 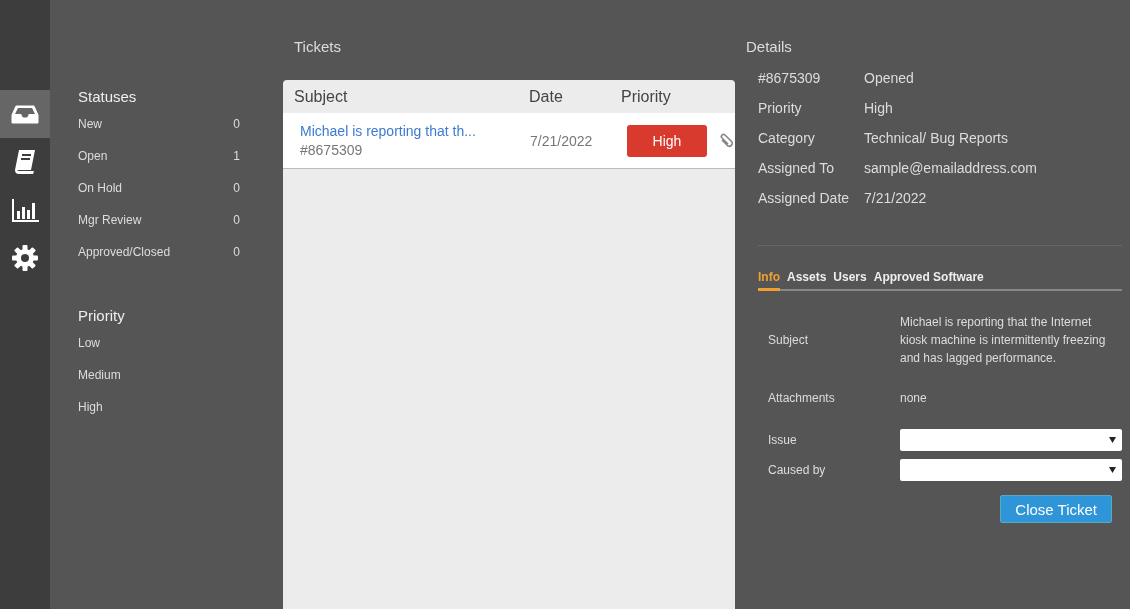 I want to click on tab: Users, so click(x=850, y=280).